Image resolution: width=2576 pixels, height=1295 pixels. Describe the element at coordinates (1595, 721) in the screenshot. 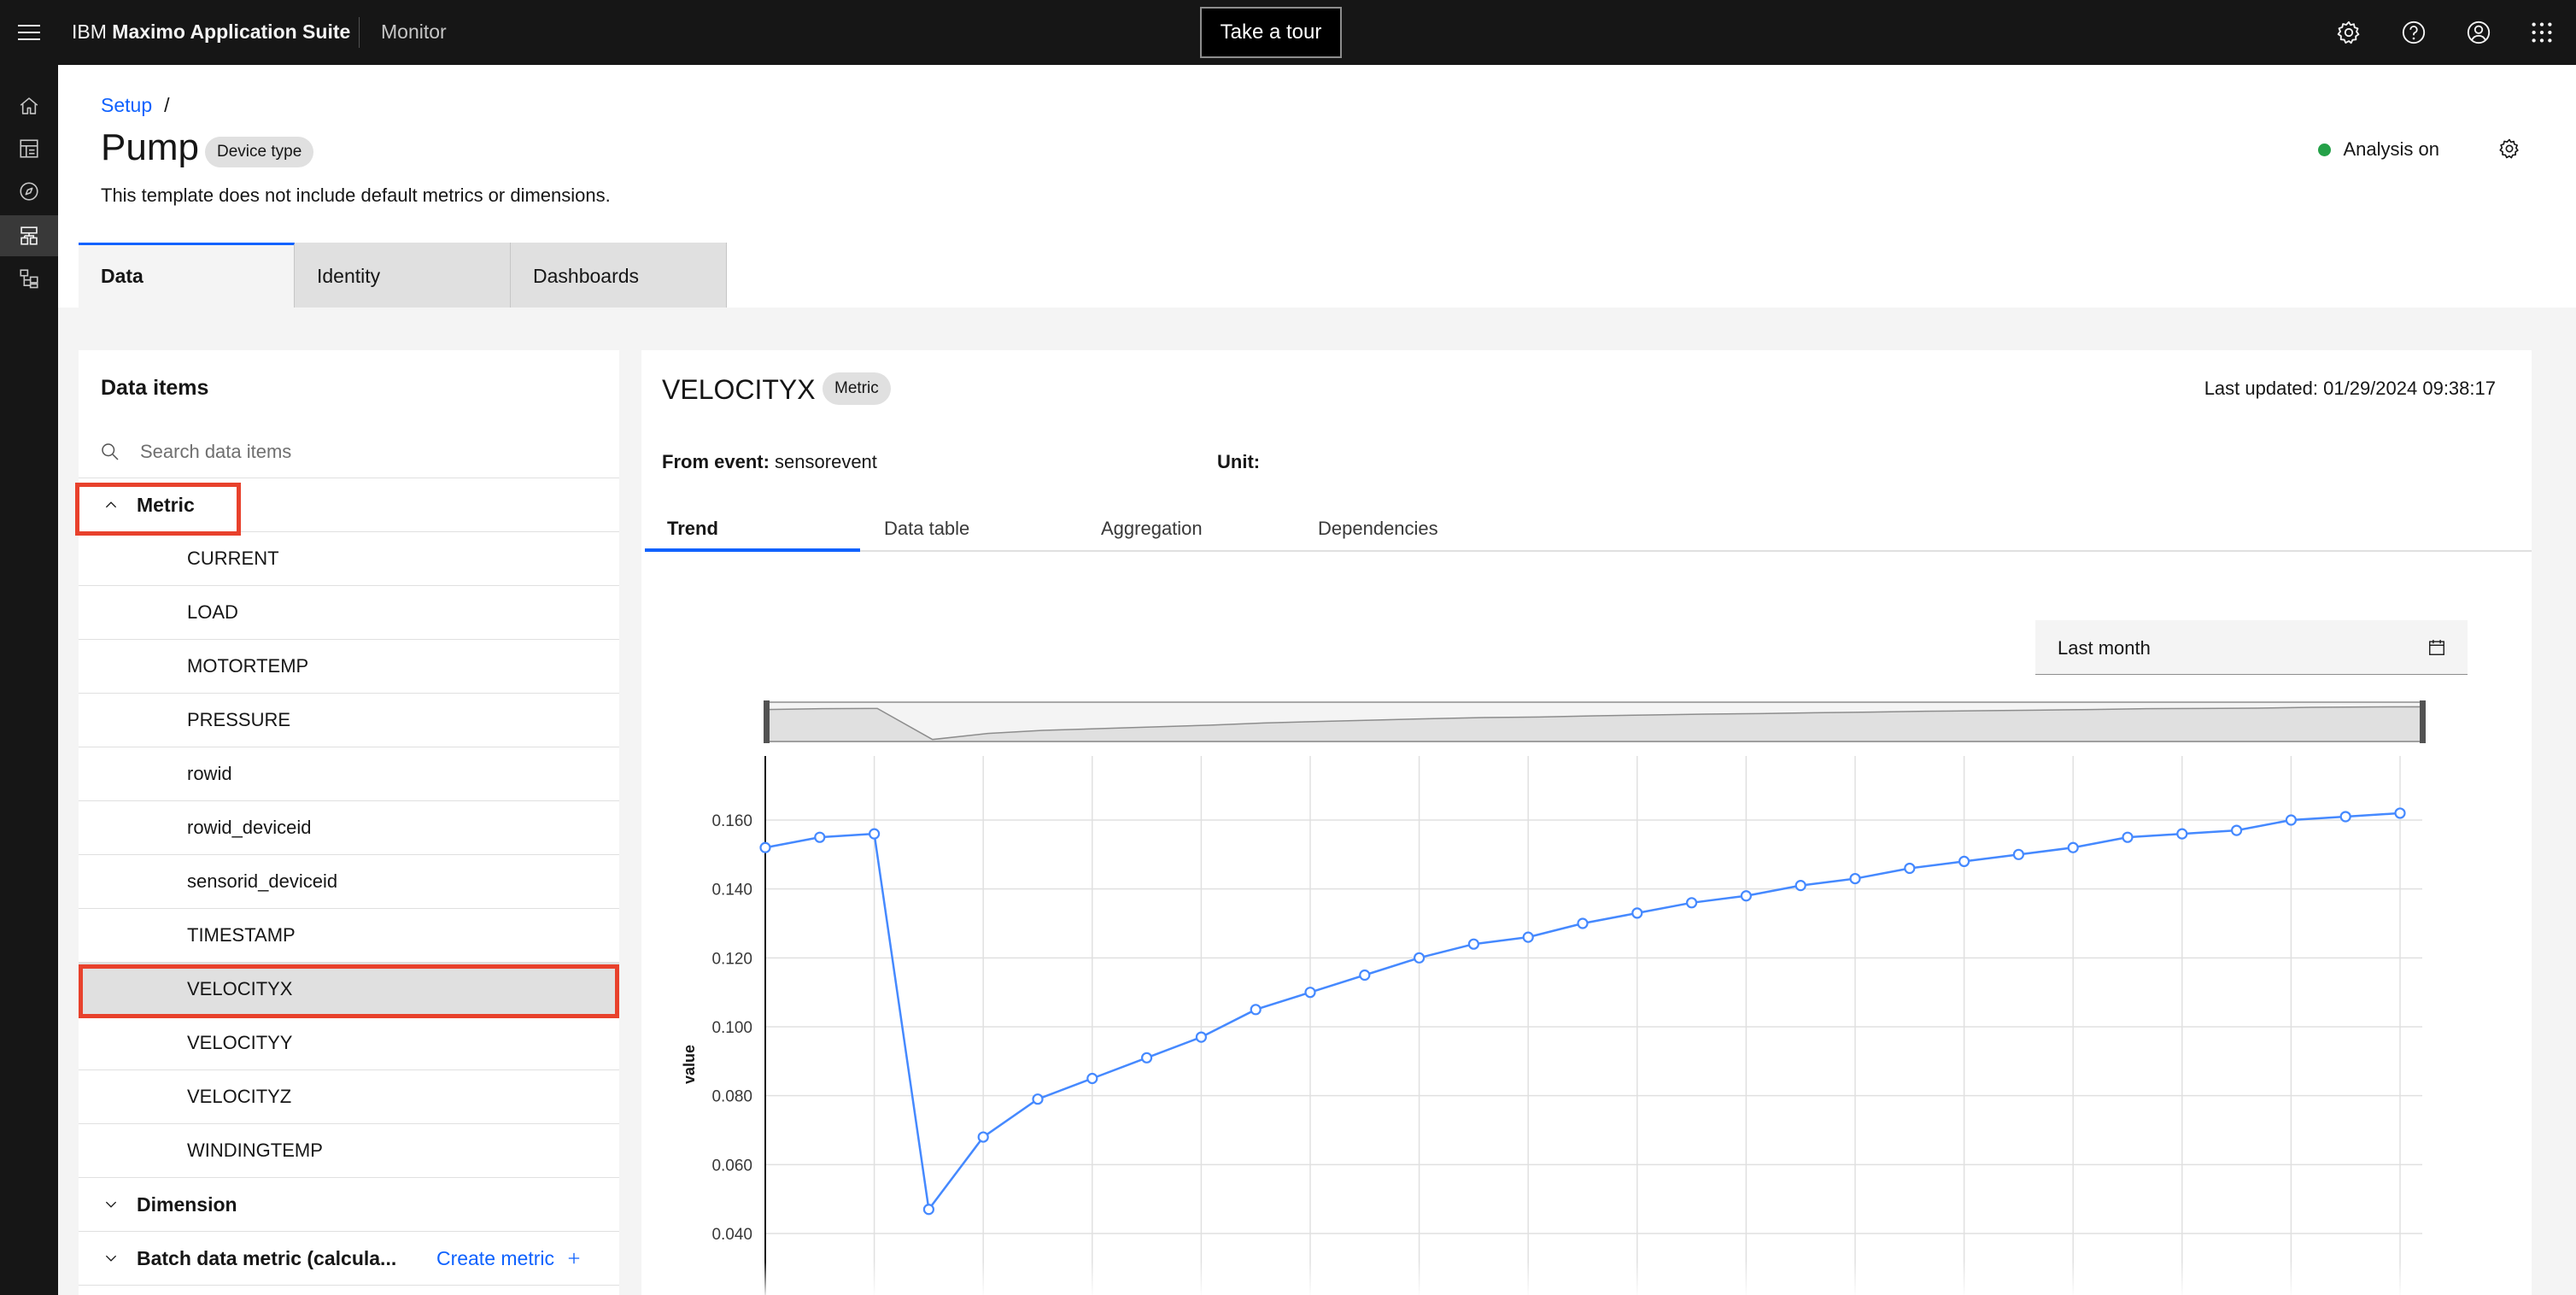

I see `time-range-brush` at that location.